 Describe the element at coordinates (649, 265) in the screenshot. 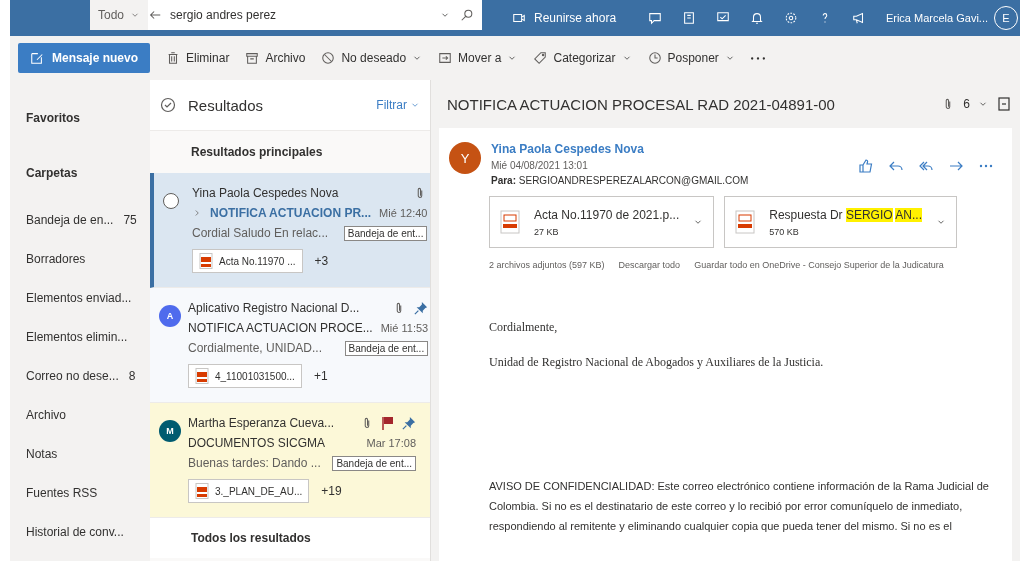

I see `download-all-link: Descargar todo` at that location.